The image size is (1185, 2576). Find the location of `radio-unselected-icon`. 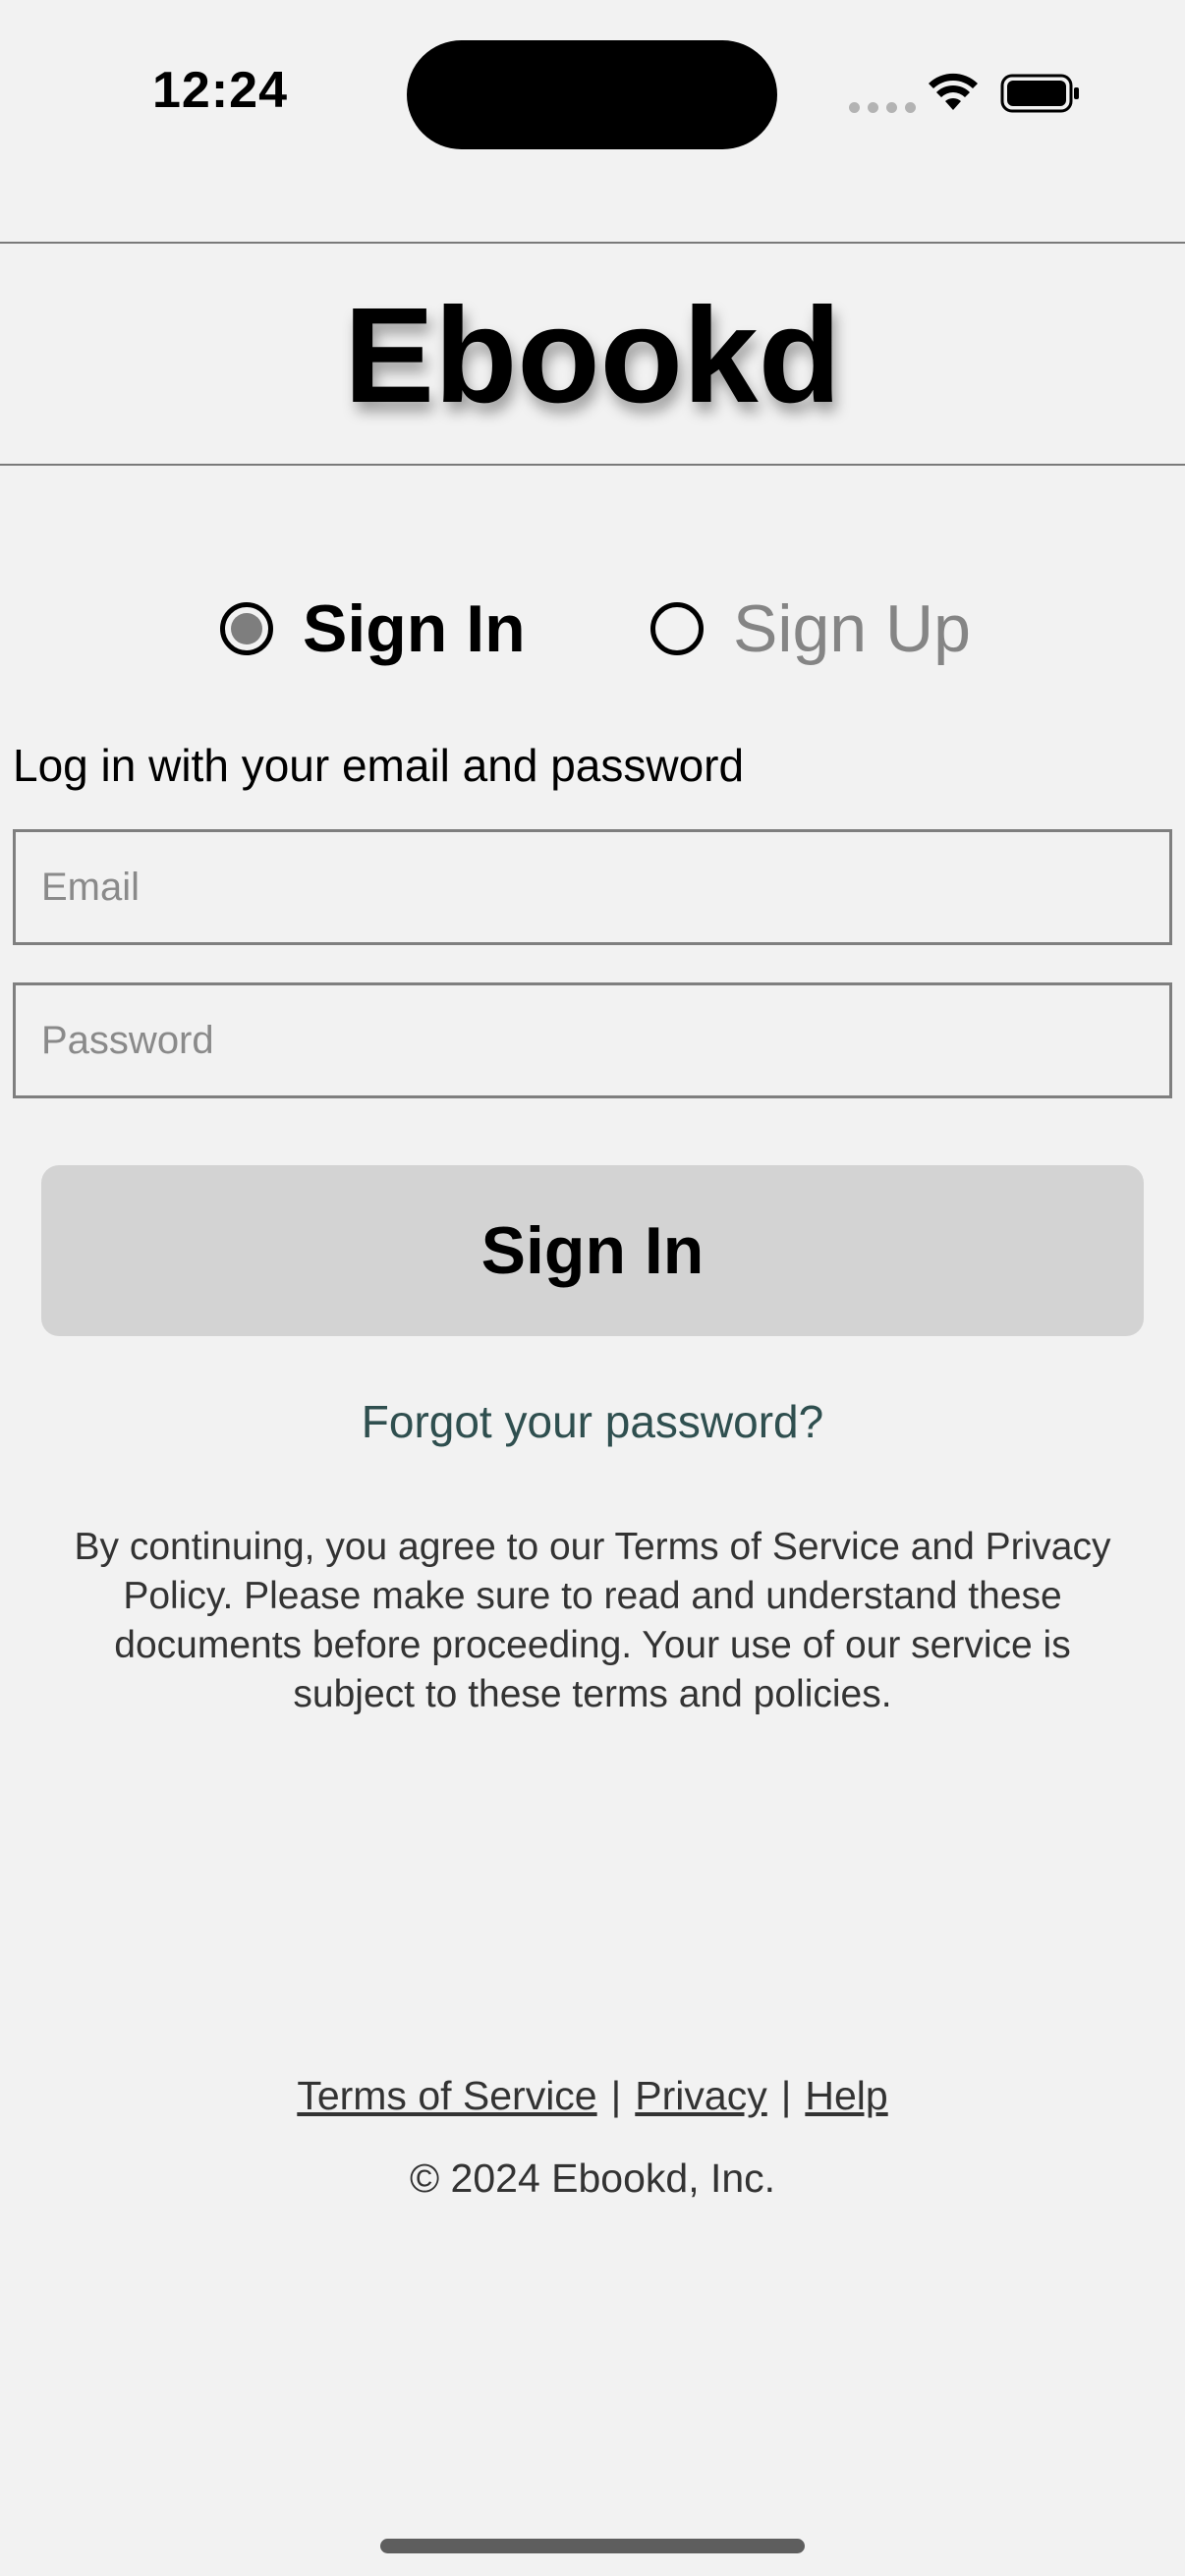

radio-unselected-icon is located at coordinates (677, 628).